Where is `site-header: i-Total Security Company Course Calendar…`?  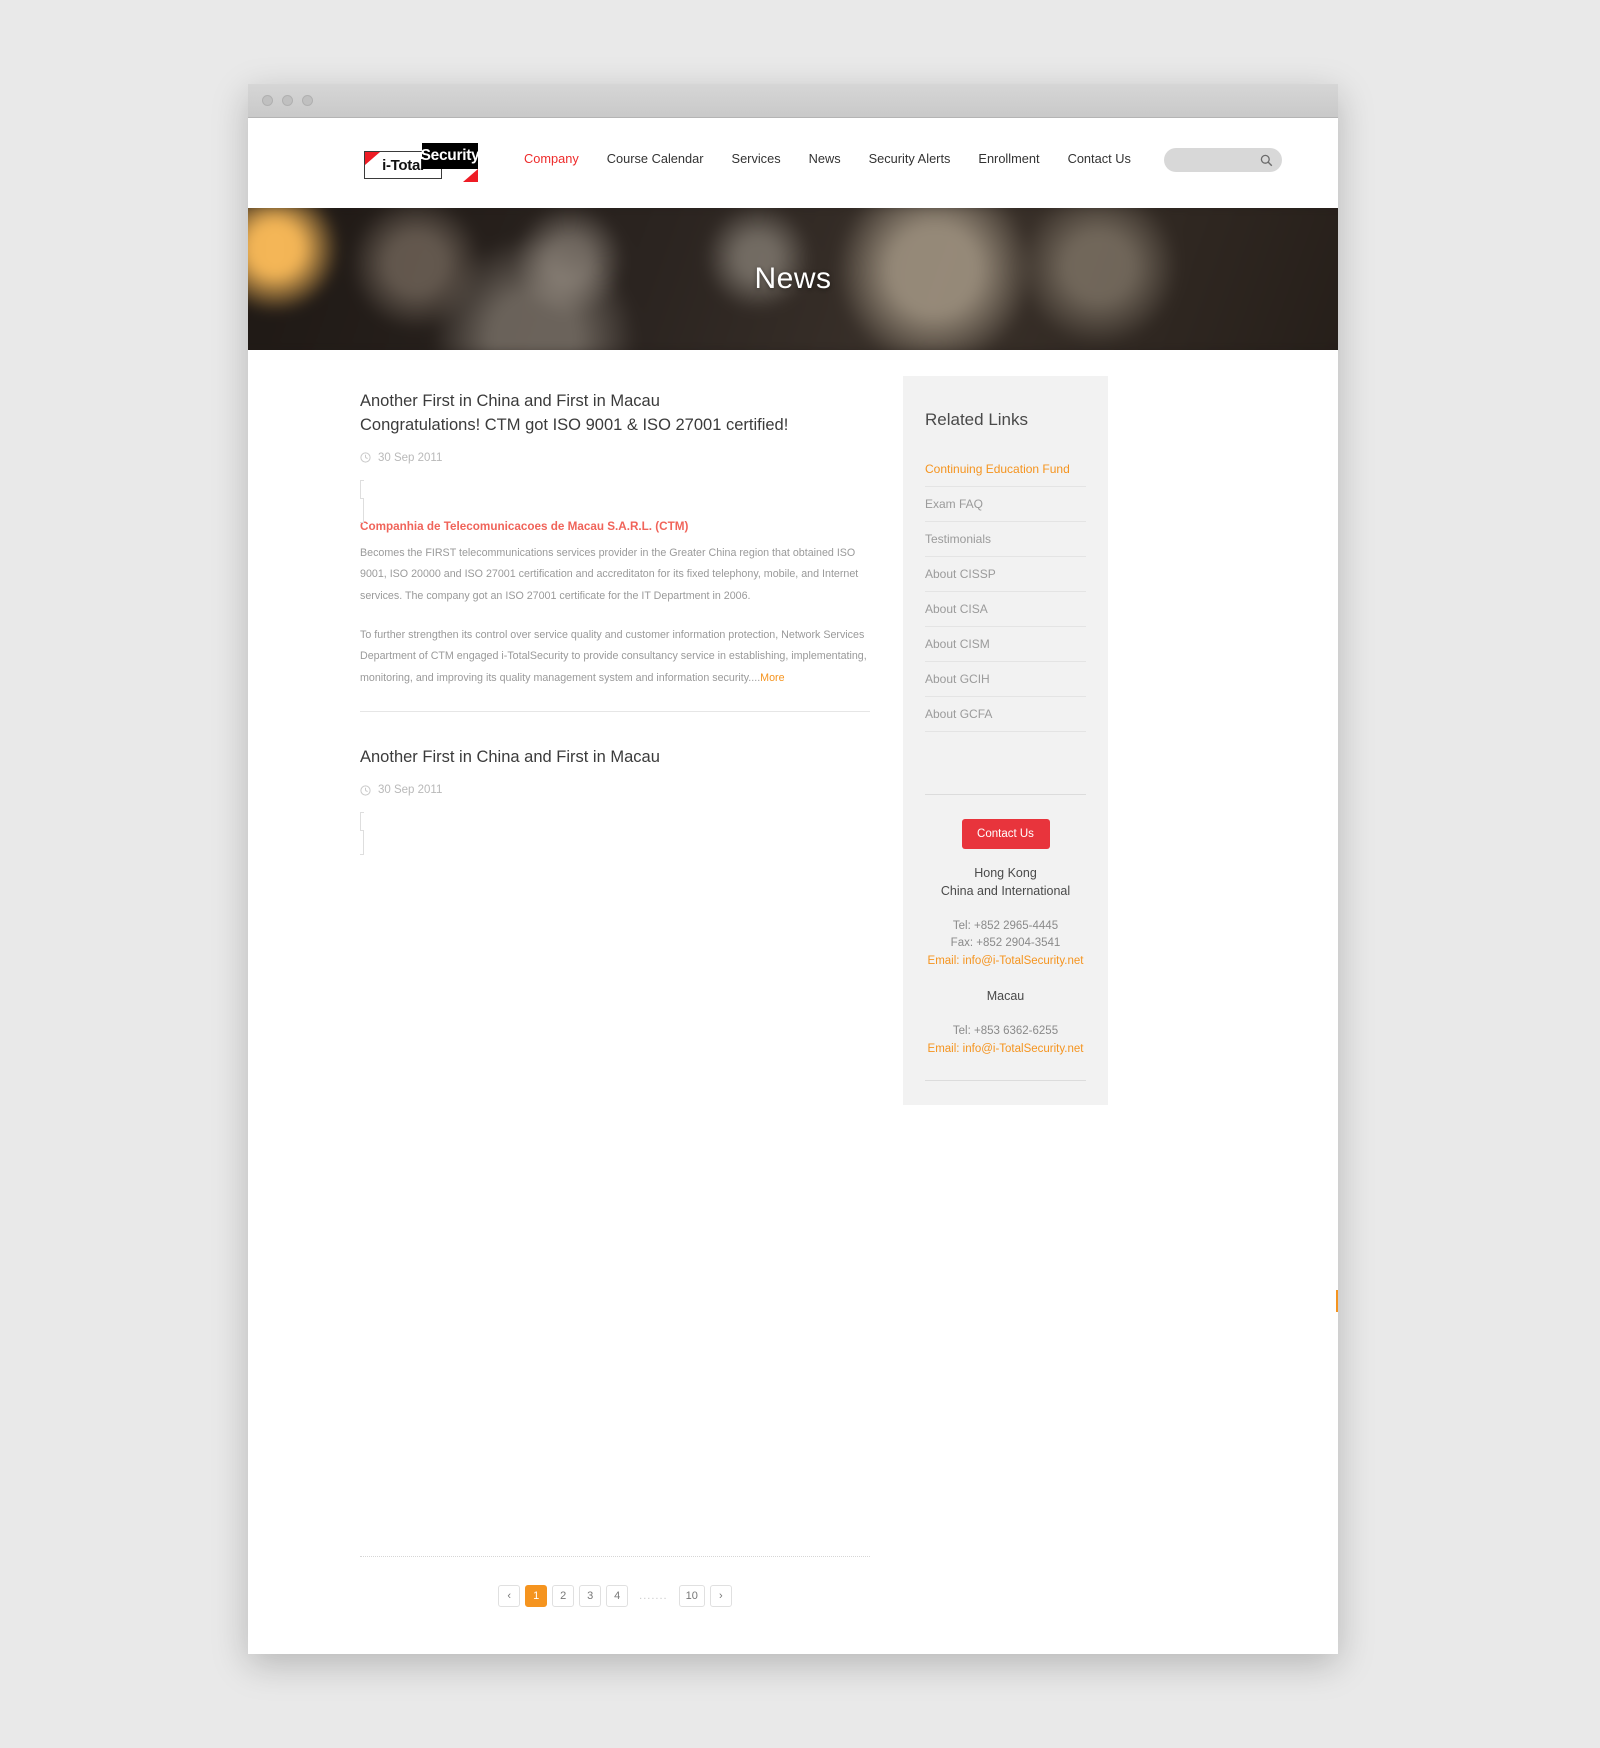
site-header: i-Total Security Company Course Calendar… is located at coordinates (793, 163).